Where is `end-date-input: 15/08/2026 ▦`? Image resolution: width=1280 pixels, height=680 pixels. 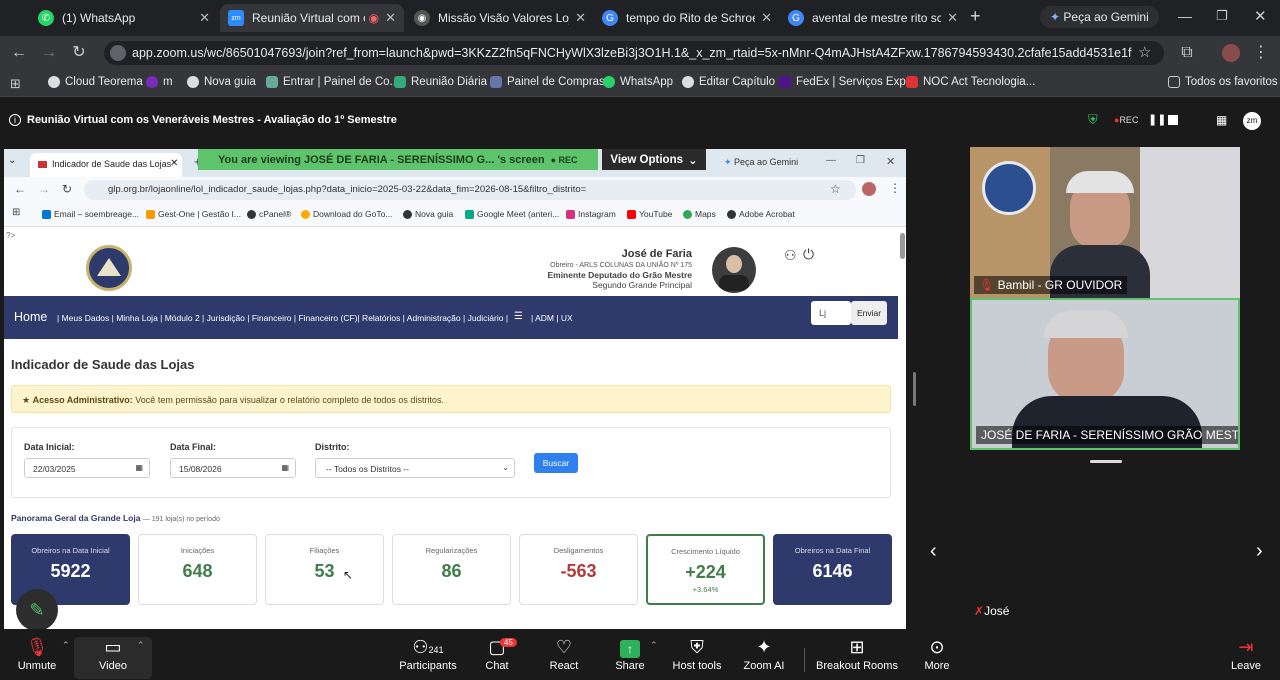
end-date-input: 15/08/2026 ▦ is located at coordinates (233, 468).